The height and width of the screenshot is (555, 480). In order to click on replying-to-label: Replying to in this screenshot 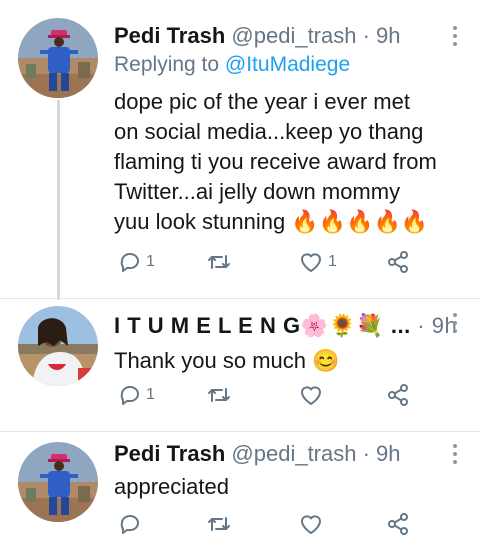, I will do `click(169, 64)`.